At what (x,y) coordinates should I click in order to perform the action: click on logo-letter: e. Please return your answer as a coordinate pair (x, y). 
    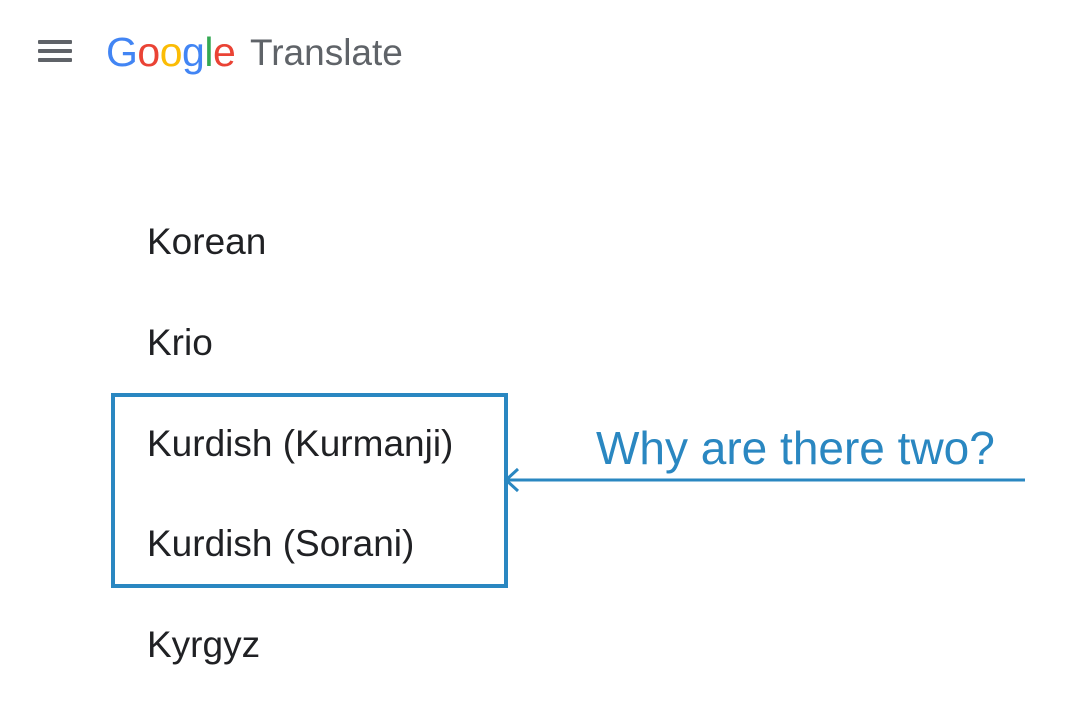
    Looking at the image, I should click on (224, 52).